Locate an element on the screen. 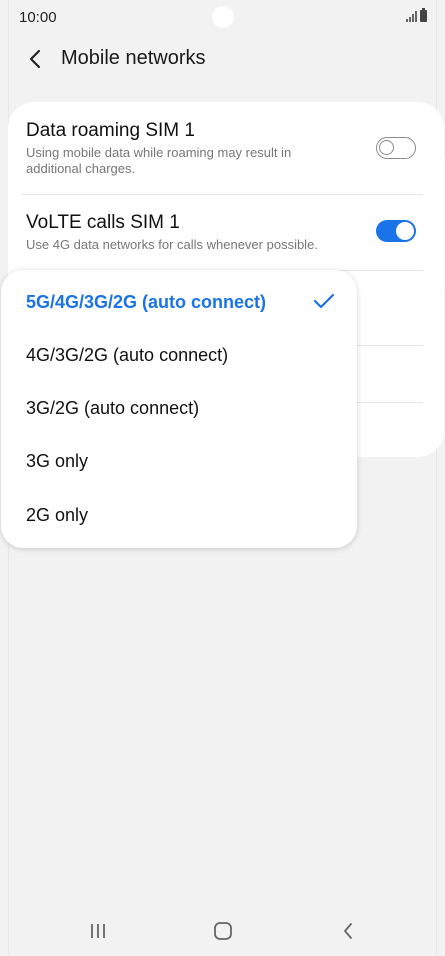 The width and height of the screenshot is (445, 956). back-button is located at coordinates (35, 59).